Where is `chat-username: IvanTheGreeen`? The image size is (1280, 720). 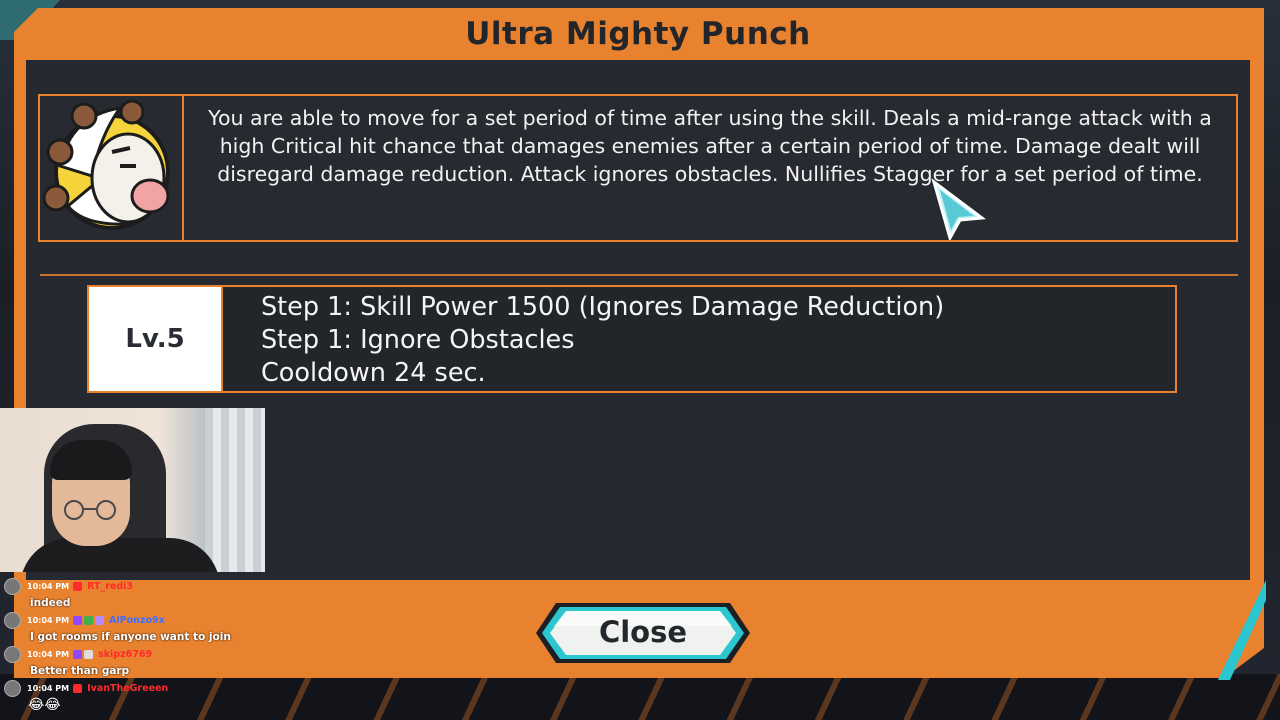
chat-username: IvanTheGreeen is located at coordinates (128, 688).